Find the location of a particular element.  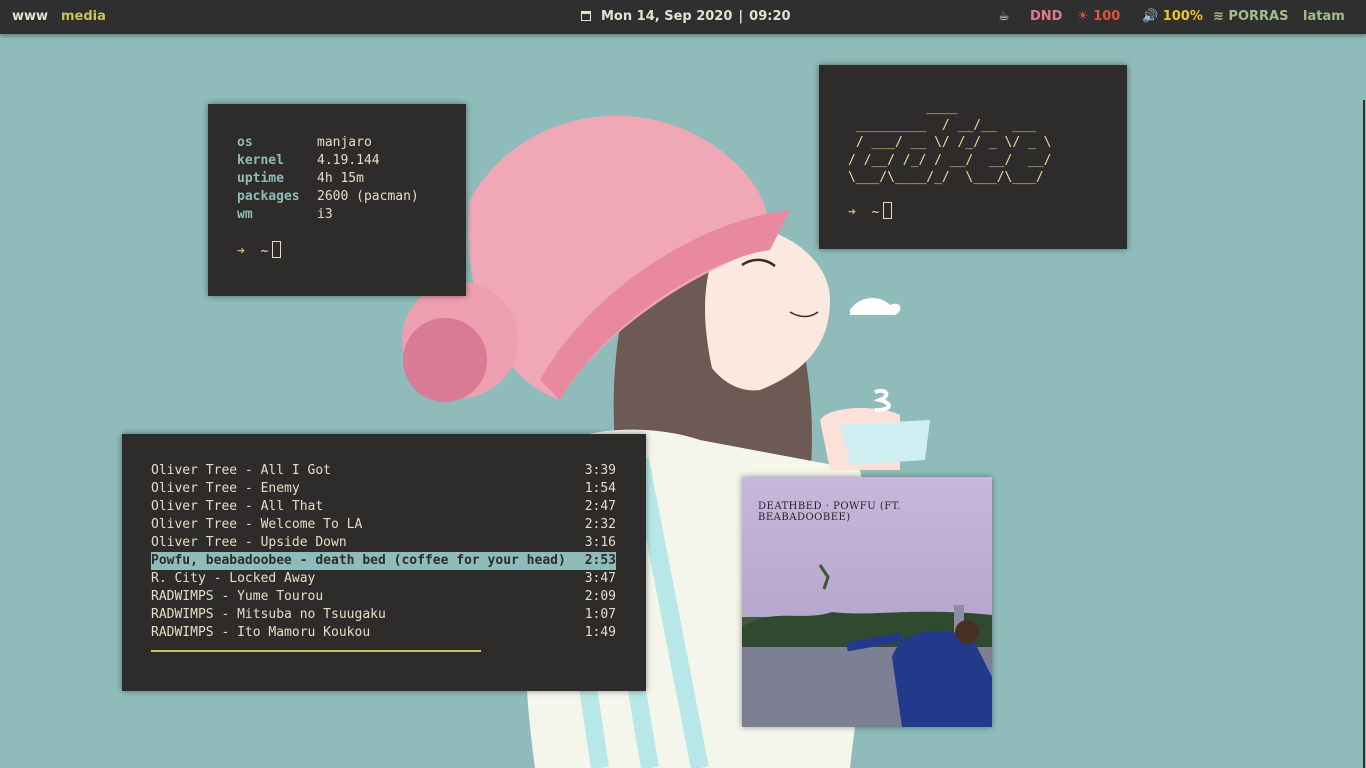

info-value: 4h 15m is located at coordinates (340, 178).